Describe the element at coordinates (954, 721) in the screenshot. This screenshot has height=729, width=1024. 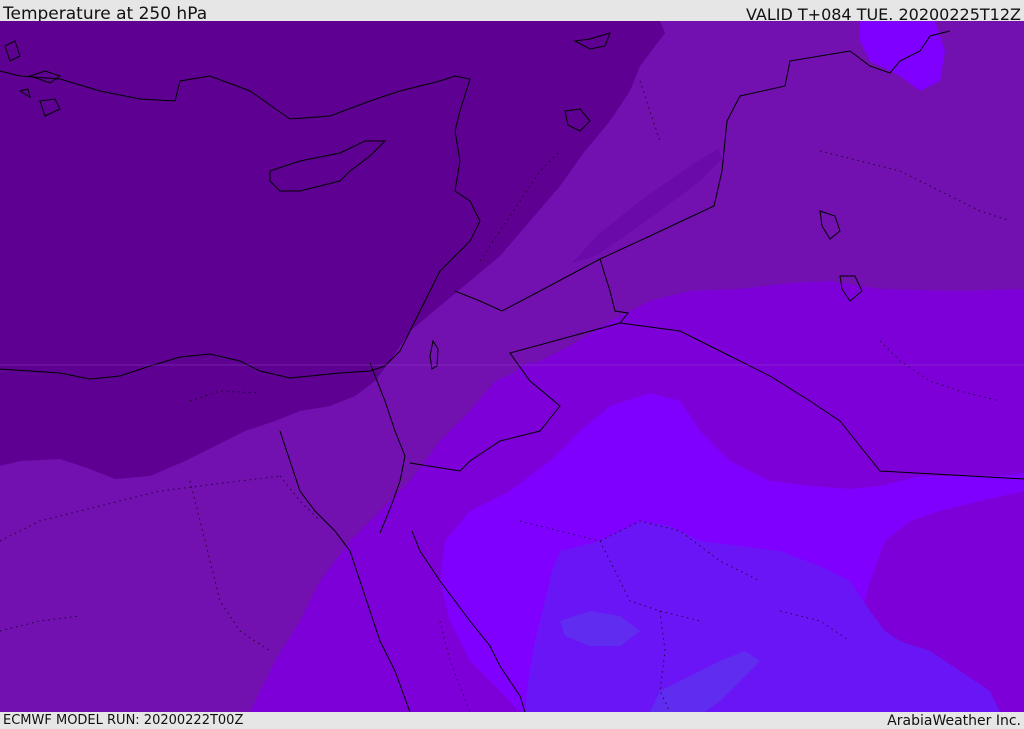
I see `credit-label: ArabiaWeather Inc.` at that location.